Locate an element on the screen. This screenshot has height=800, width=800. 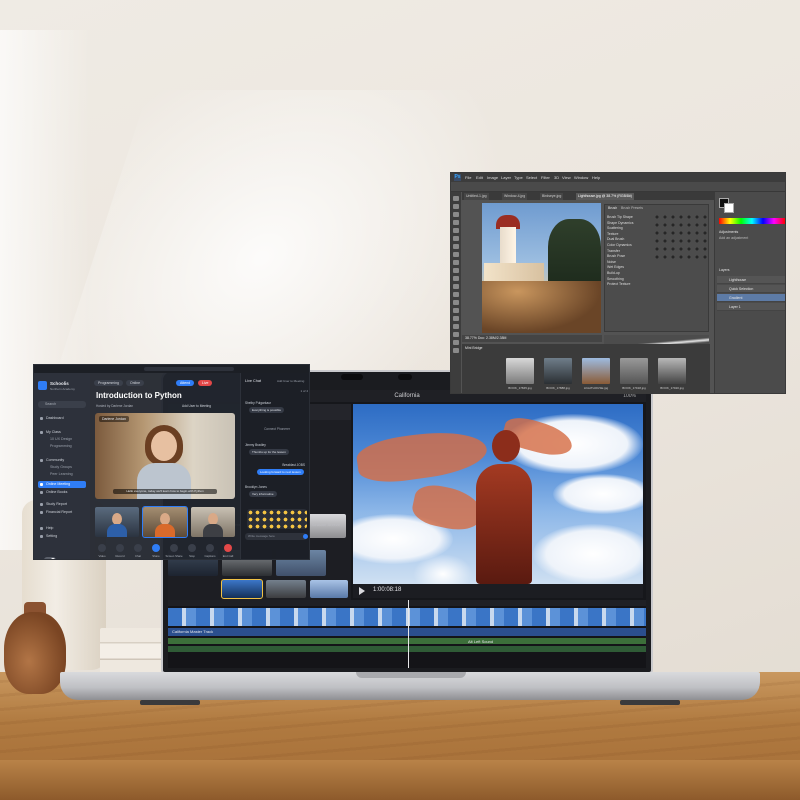
timeline-ruler is located at coordinates (407, 603).